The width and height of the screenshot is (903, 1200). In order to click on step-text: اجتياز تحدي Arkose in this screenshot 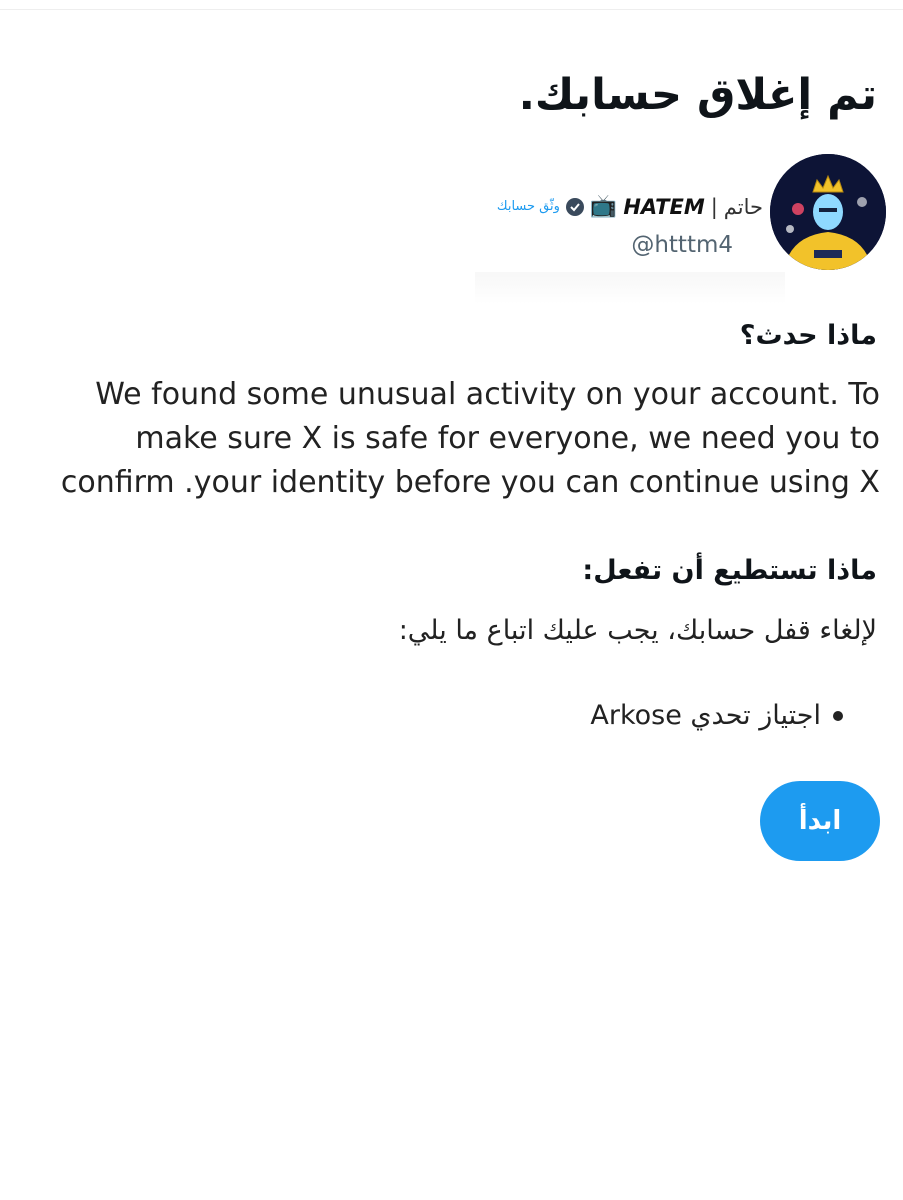, I will do `click(705, 715)`.